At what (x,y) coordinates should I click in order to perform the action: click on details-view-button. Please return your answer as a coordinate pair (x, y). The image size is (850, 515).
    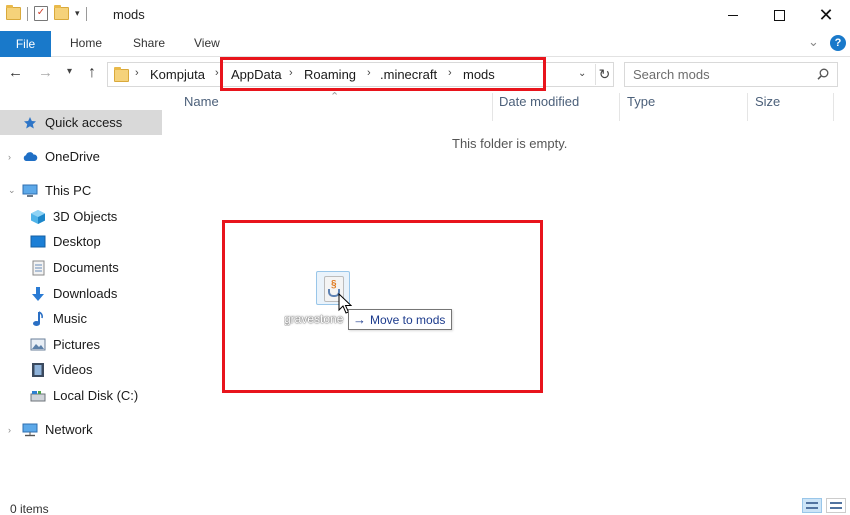
    Looking at the image, I should click on (812, 505).